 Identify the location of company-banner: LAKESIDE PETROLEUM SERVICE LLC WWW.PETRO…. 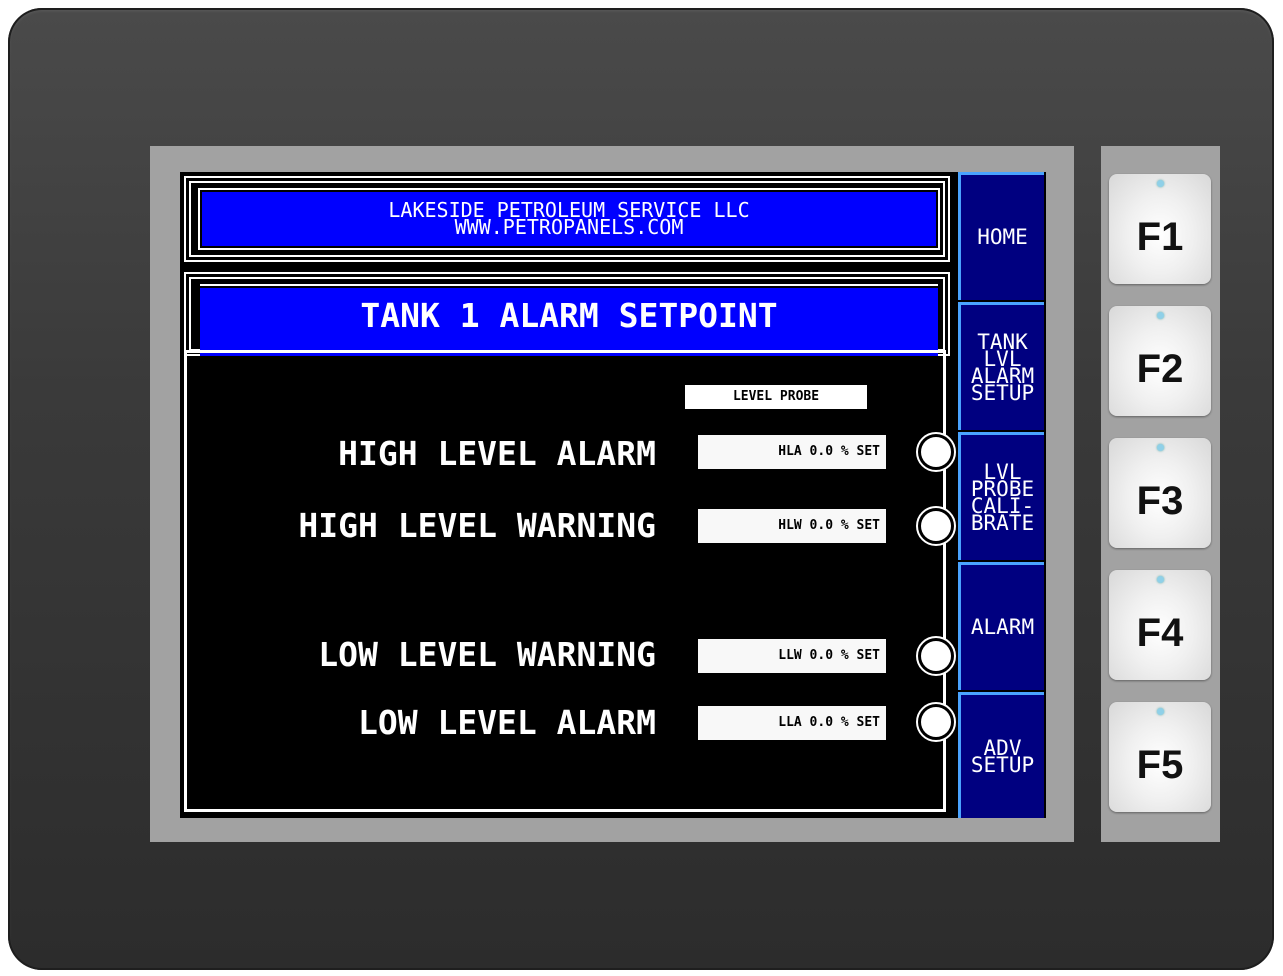
(569, 219).